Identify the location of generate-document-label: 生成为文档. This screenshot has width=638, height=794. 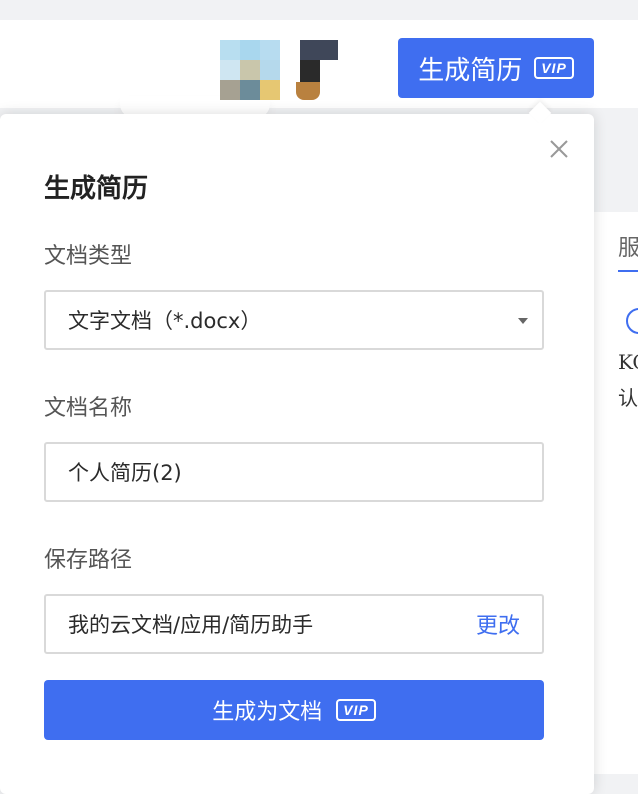
(267, 711).